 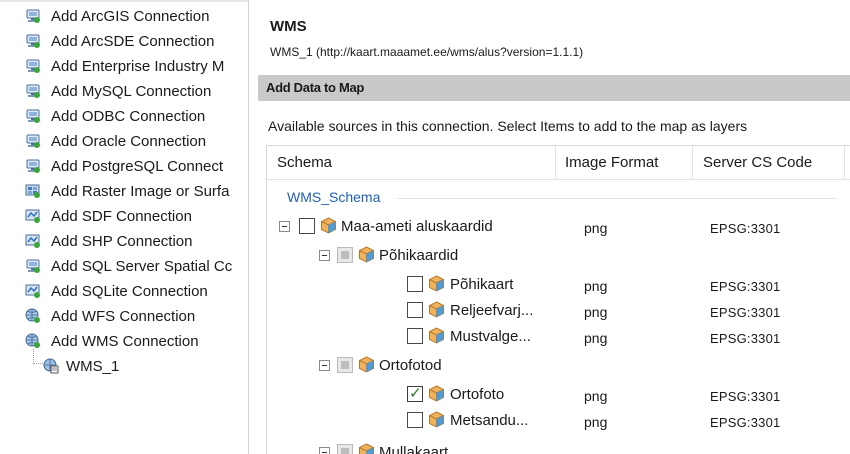 What do you see at coordinates (304, 162) in the screenshot?
I see `column-header-schema: Schema` at bounding box center [304, 162].